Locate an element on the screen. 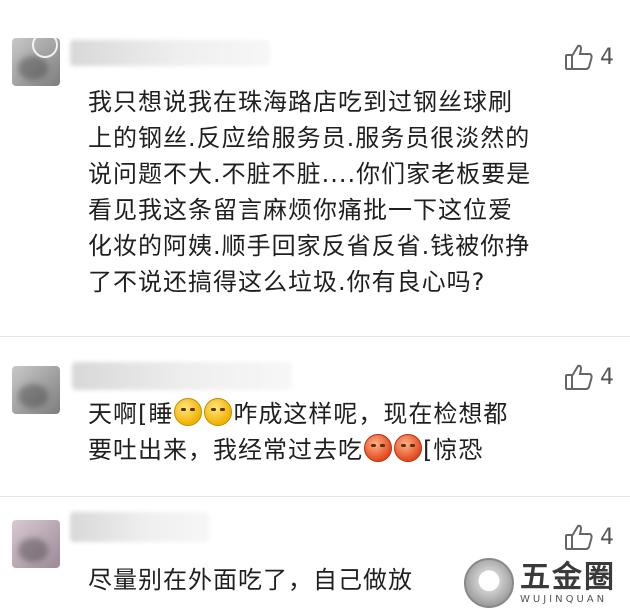 This screenshot has width=630, height=614. text-segment: 要吐出来，我经常过去吃 is located at coordinates (225, 450).